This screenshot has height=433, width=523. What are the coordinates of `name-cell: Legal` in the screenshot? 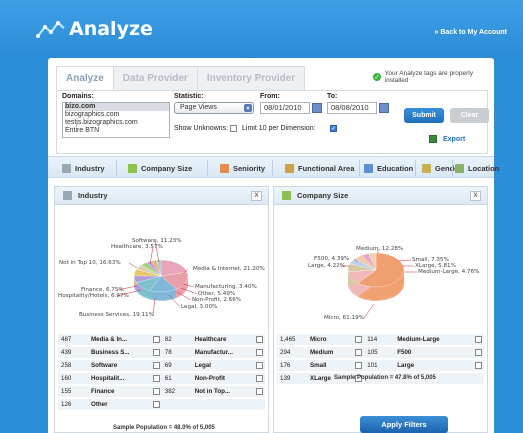 It's located at (222, 365).